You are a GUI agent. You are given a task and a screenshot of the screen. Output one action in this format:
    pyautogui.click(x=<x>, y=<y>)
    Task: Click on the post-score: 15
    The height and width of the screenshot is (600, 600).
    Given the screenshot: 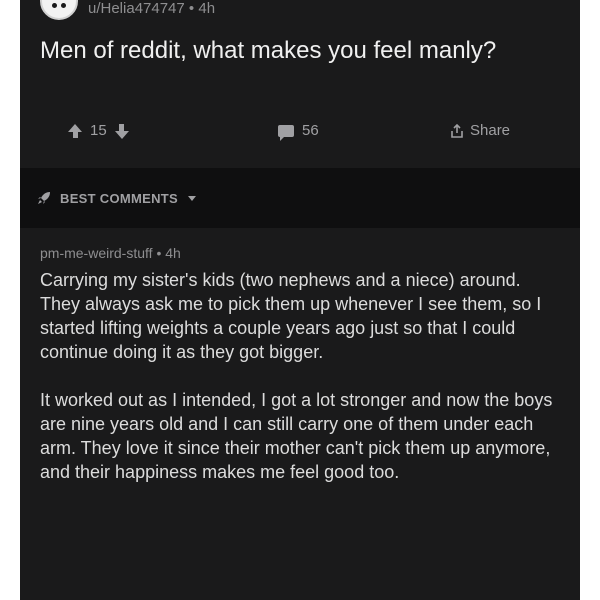 What is the action you would take?
    pyautogui.click(x=98, y=130)
    